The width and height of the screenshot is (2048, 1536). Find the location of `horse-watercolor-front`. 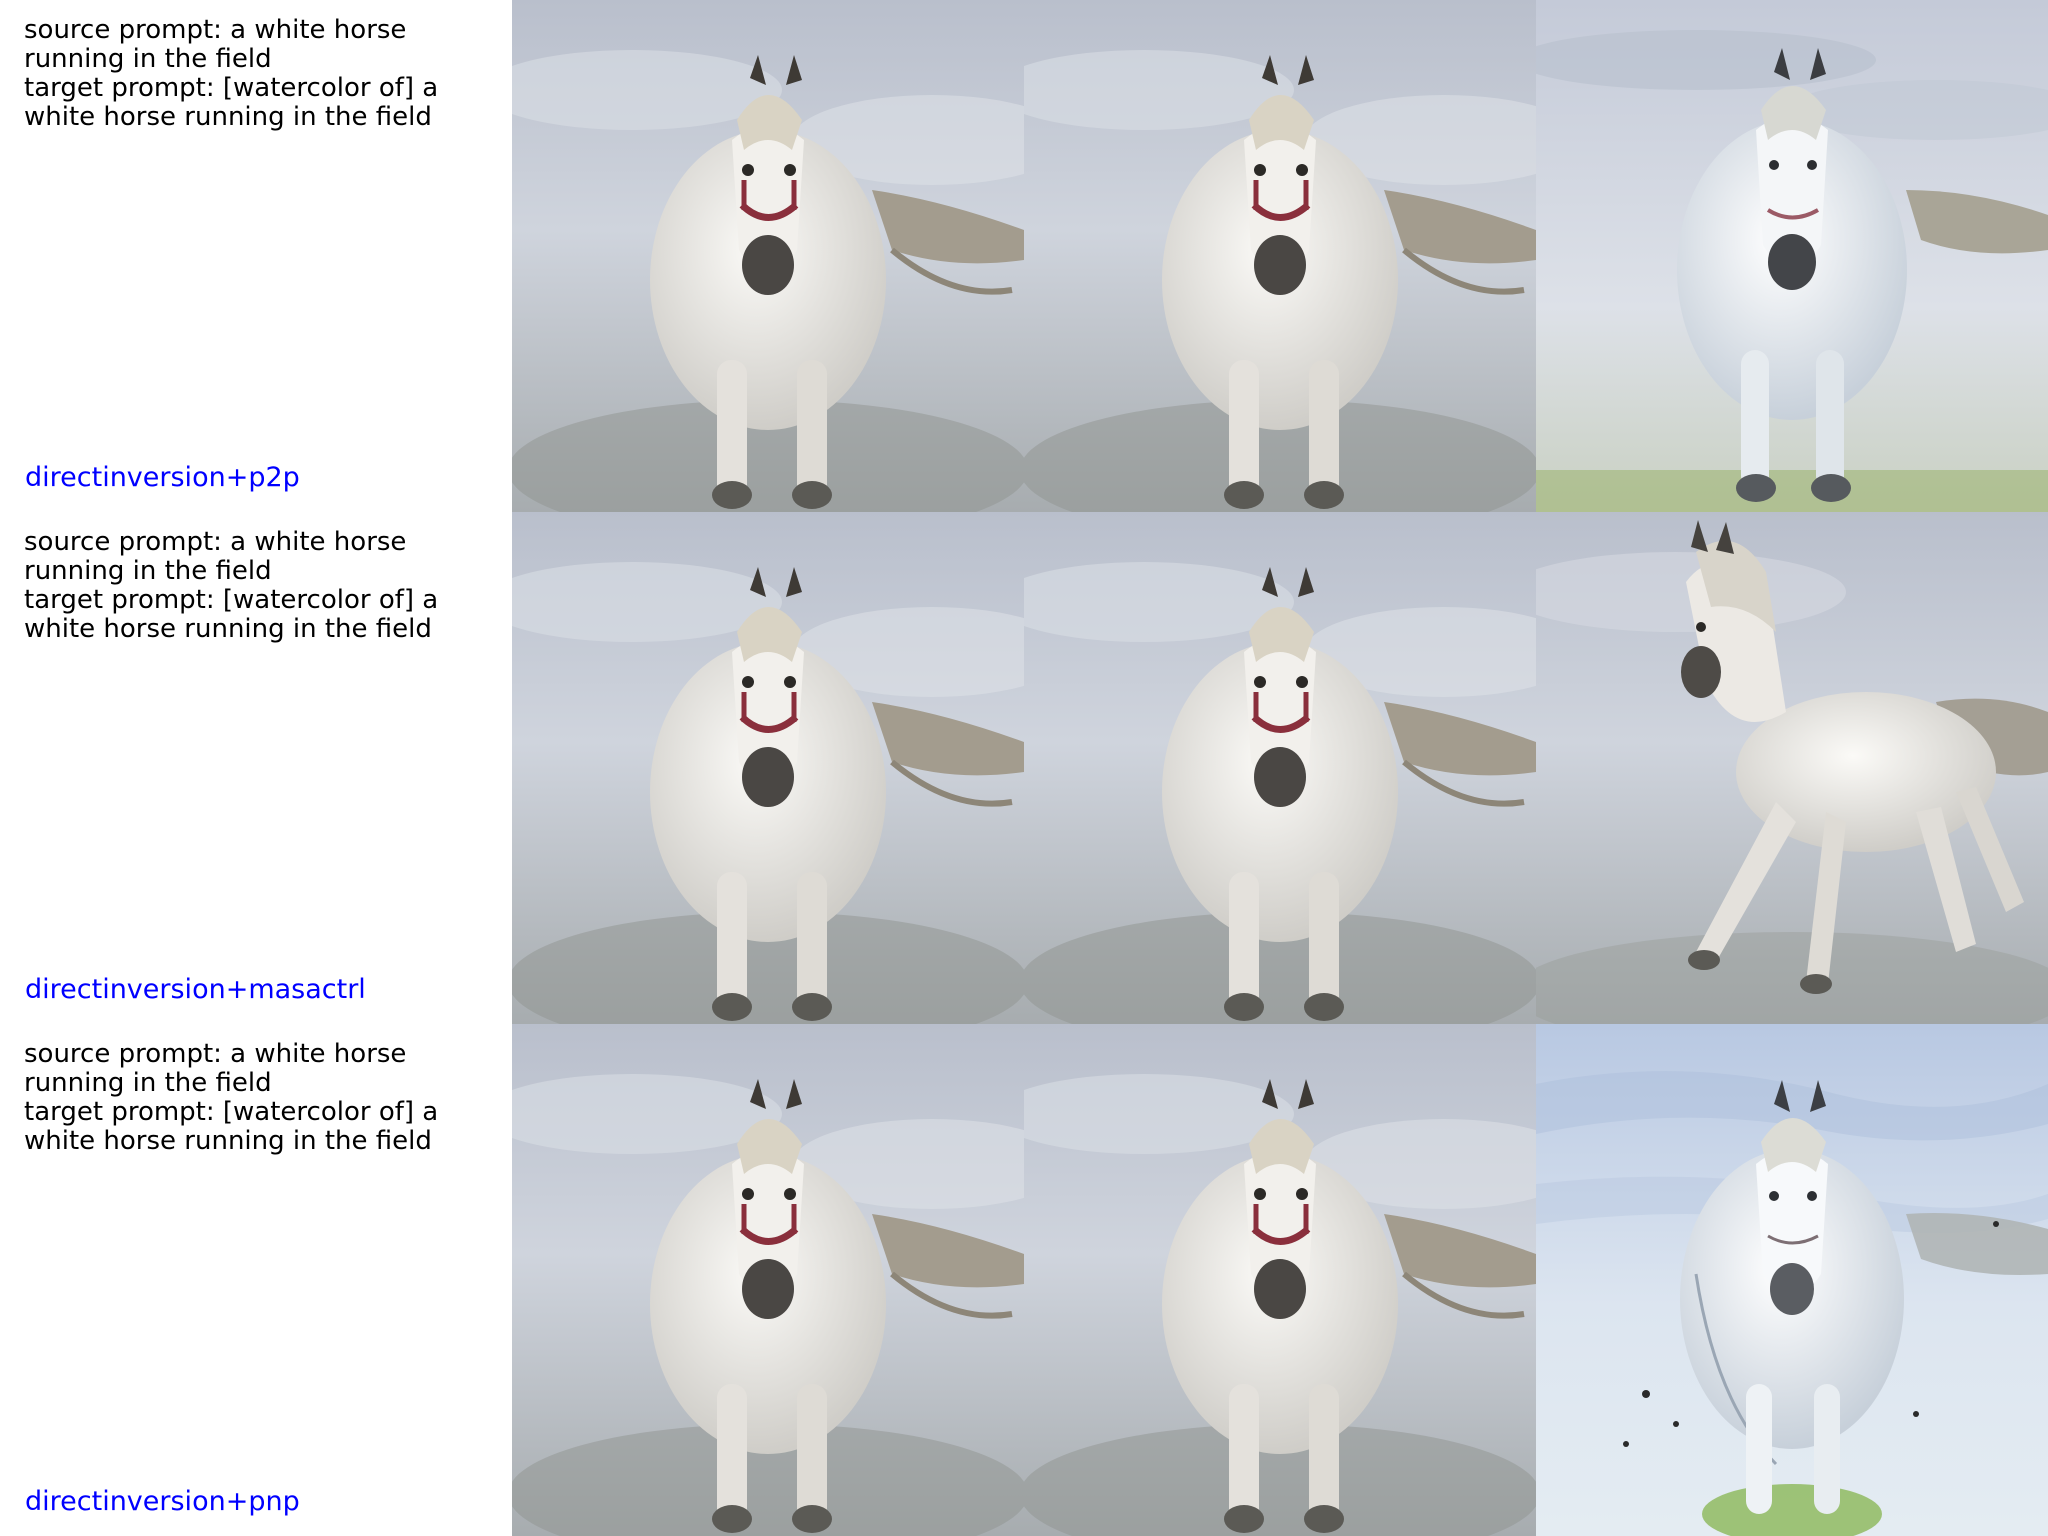

horse-watercolor-front is located at coordinates (1792, 256).